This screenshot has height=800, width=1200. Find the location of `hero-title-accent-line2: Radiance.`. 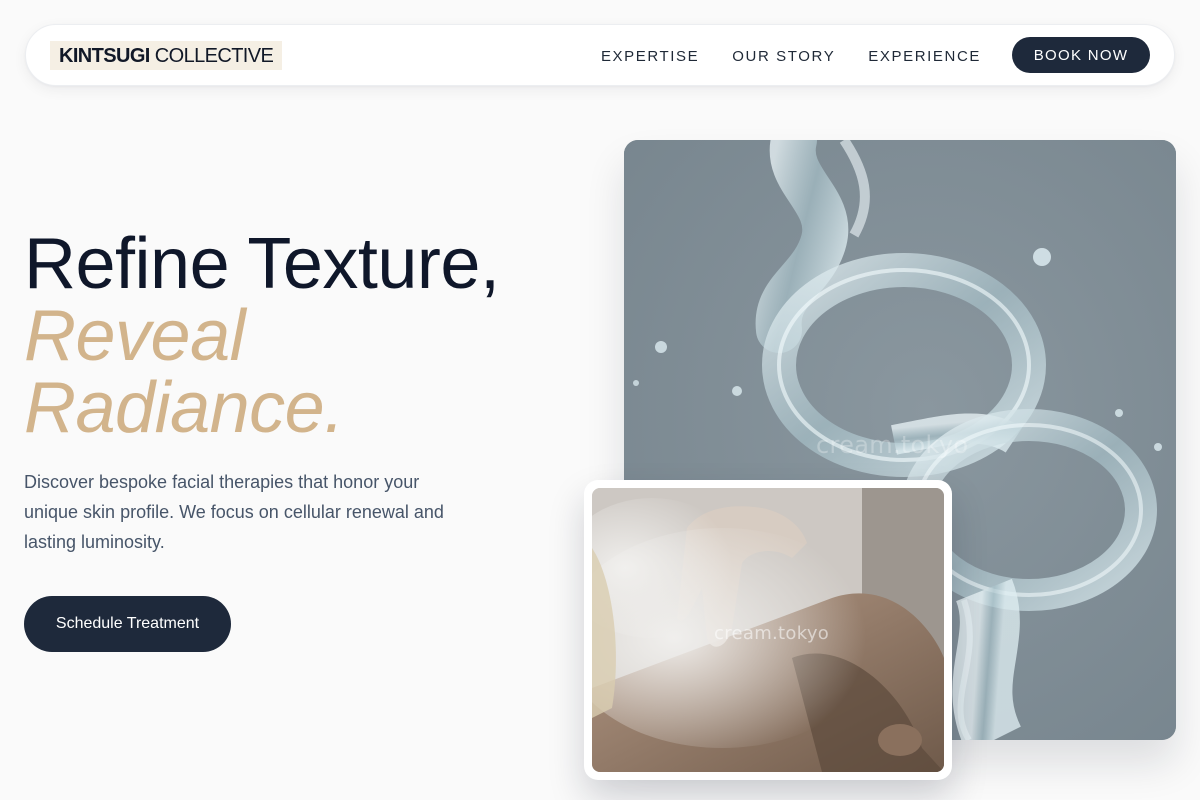

hero-title-accent-line2: Radiance. is located at coordinates (184, 408).